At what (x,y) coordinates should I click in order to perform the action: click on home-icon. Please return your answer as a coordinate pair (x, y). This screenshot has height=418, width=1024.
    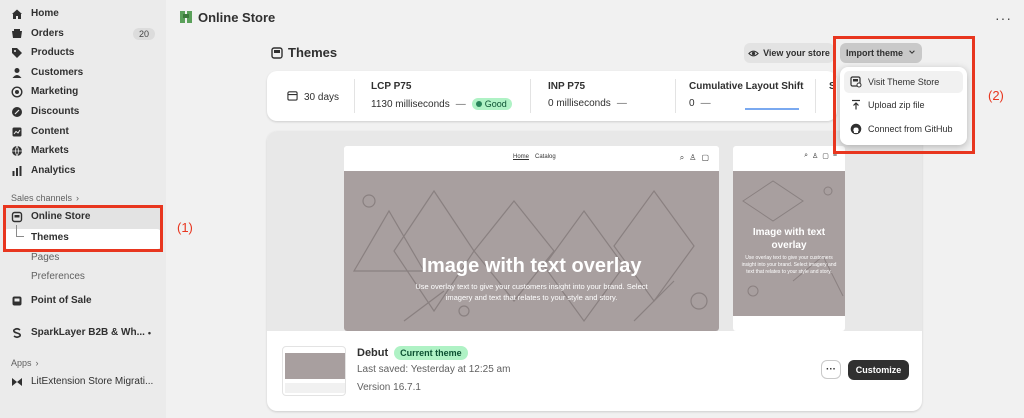
    Looking at the image, I should click on (17, 14).